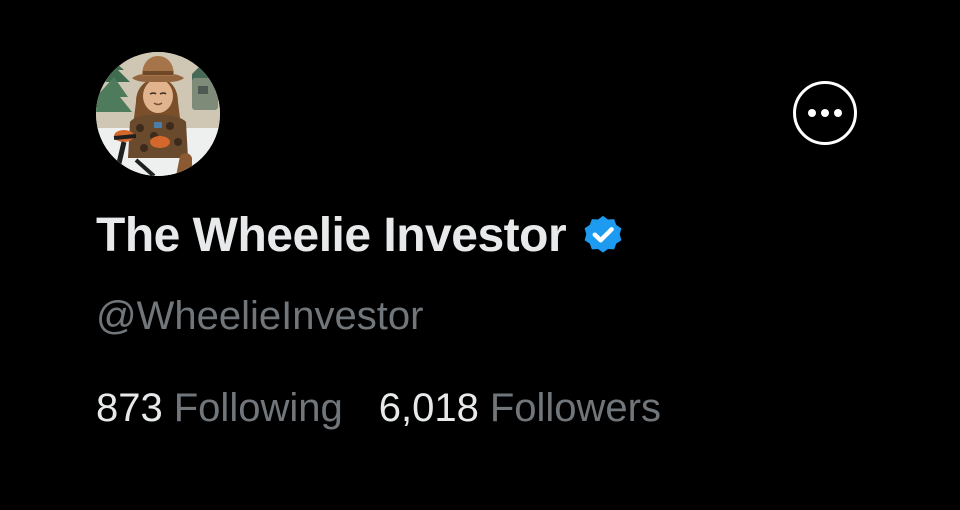 Image resolution: width=960 pixels, height=510 pixels. Describe the element at coordinates (603, 236) in the screenshot. I see `verified-badge-icon` at that location.